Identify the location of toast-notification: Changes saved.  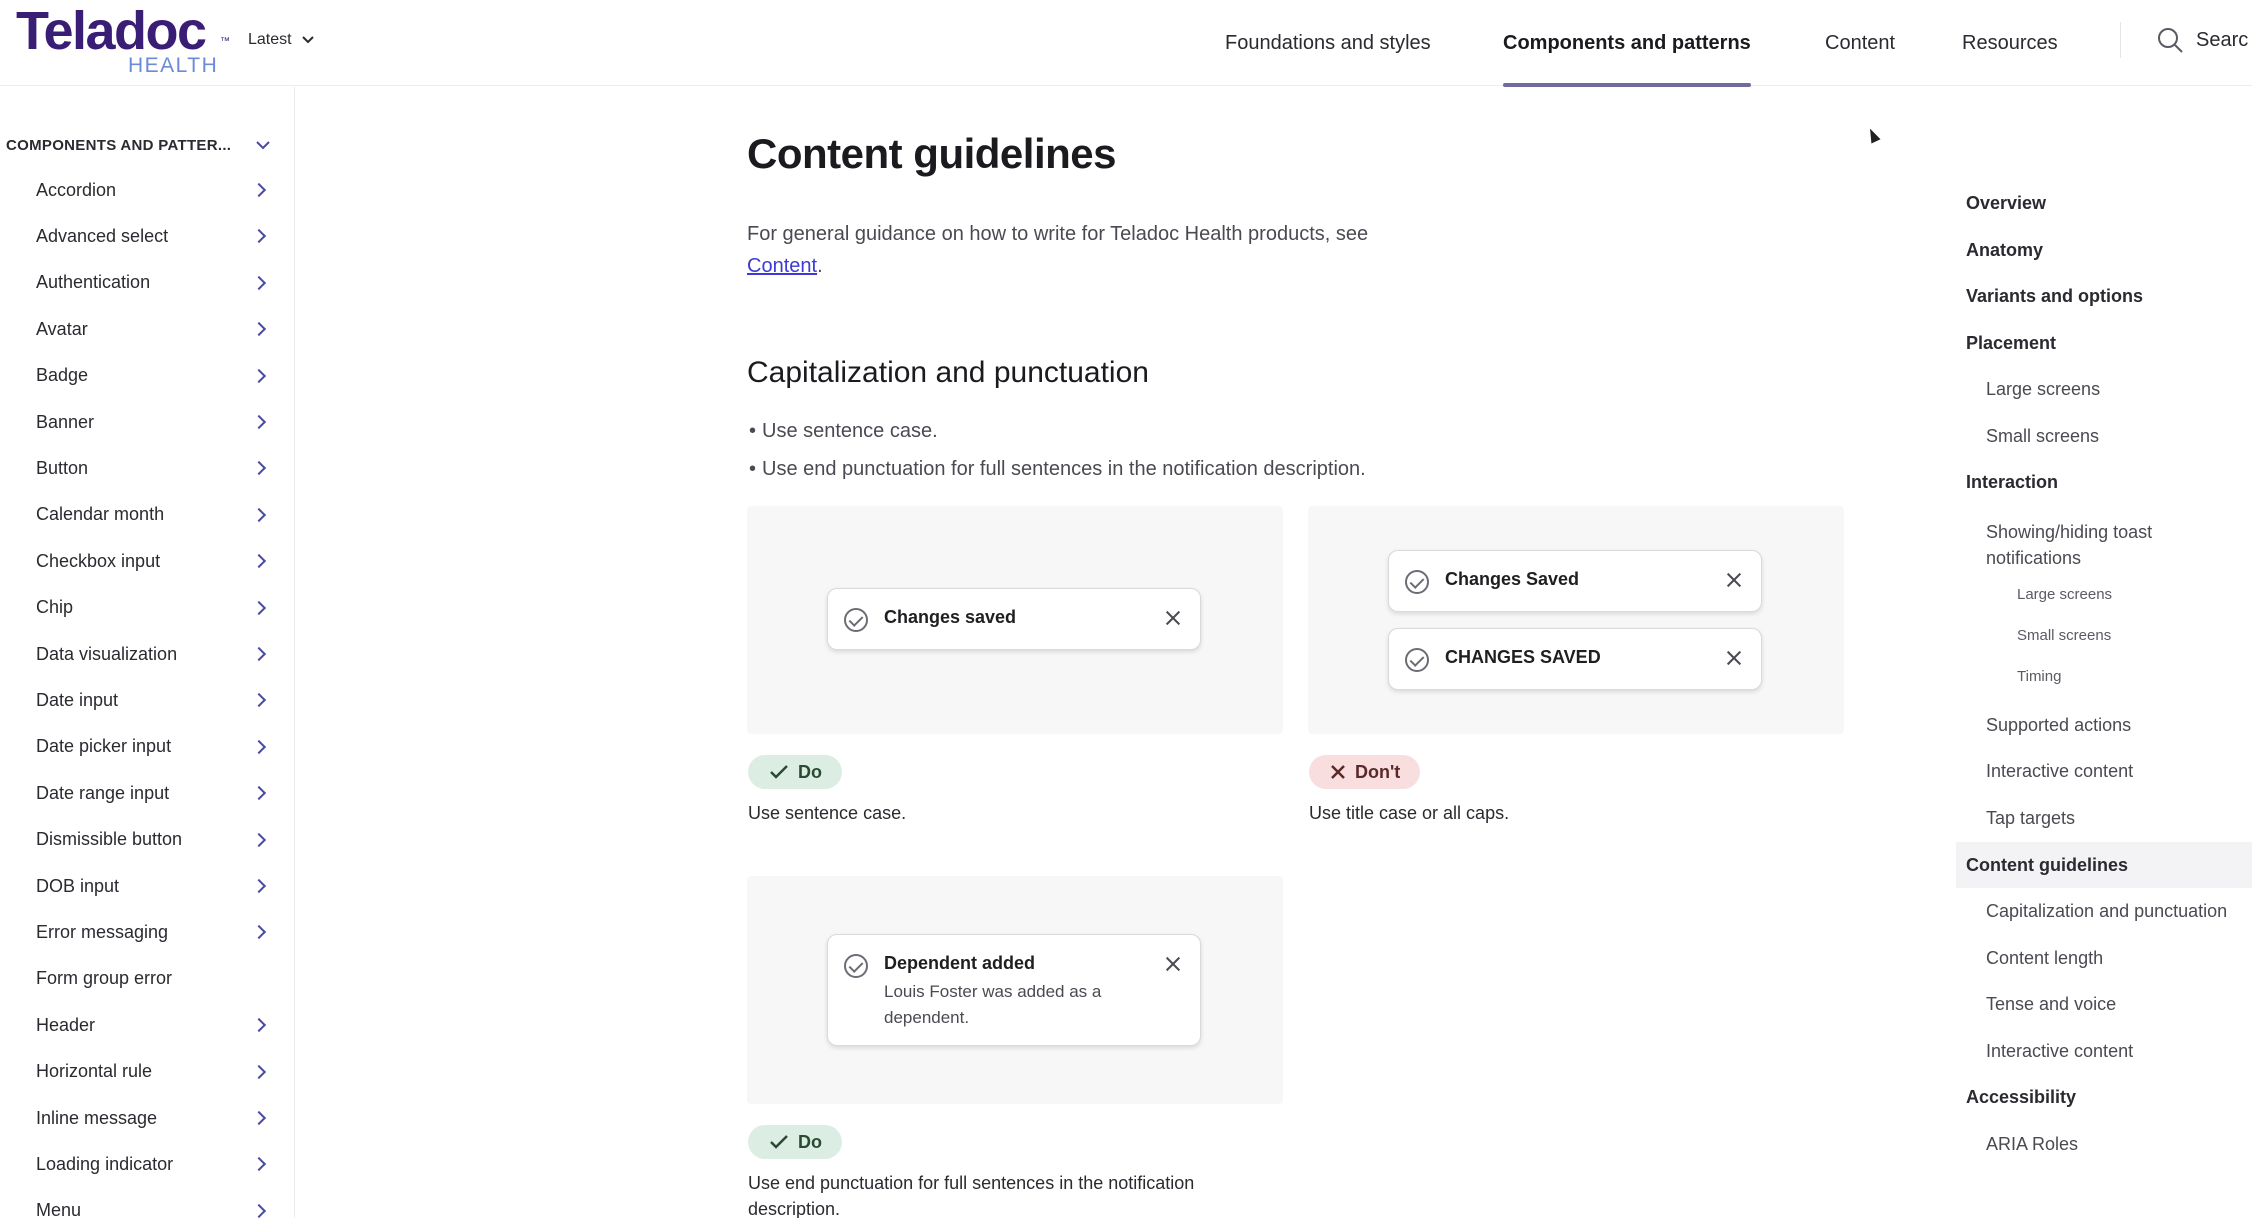
(1014, 619).